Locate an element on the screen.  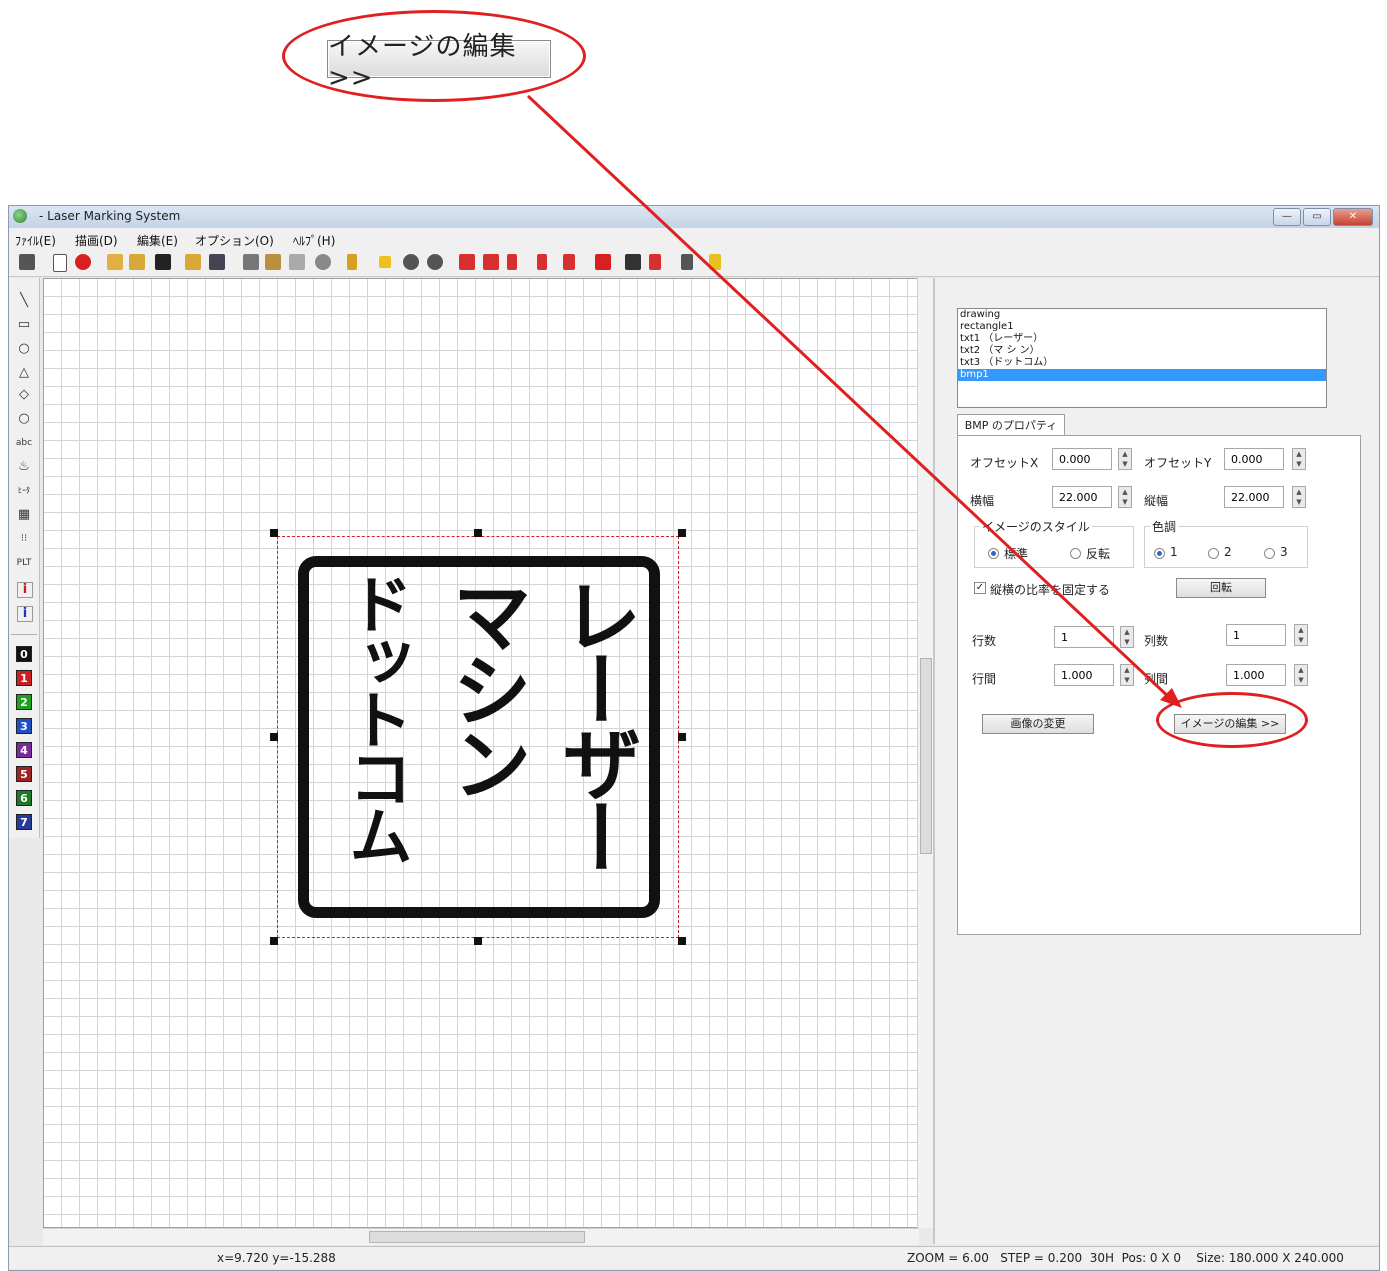
tone-1-radio is located at coordinates (1159, 553).